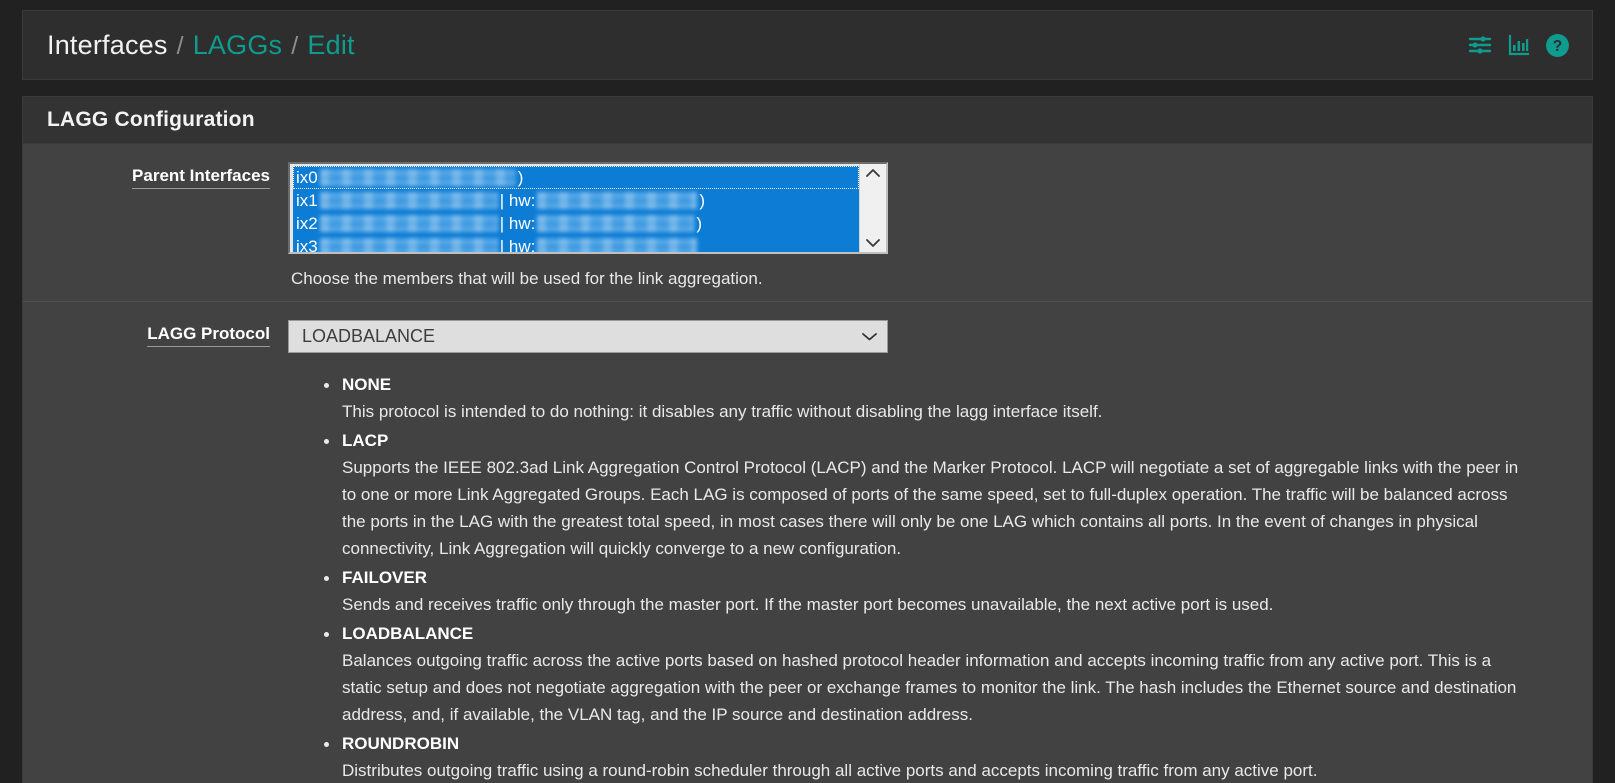 The image size is (1615, 783). I want to click on list-item: ix1 | hw: ), so click(576, 200).